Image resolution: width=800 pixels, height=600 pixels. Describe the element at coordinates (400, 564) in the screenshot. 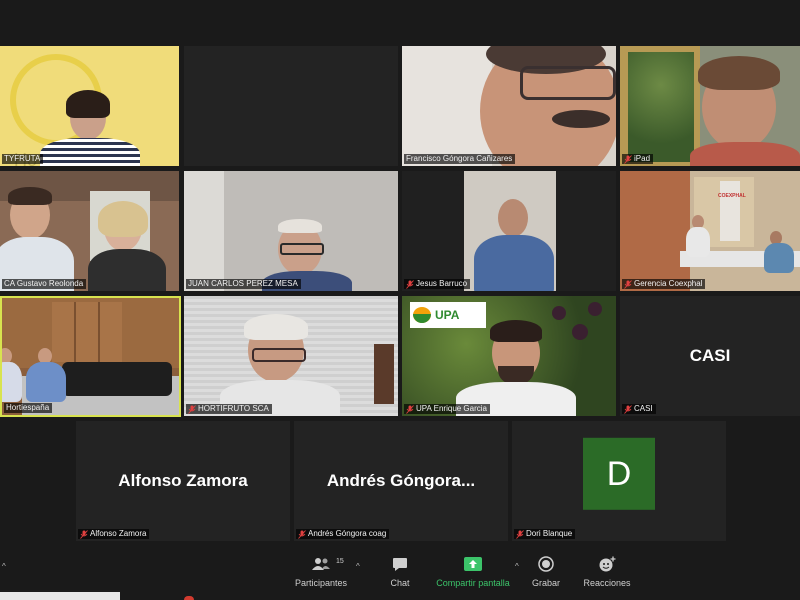

I see `chat-bubble-icon` at that location.